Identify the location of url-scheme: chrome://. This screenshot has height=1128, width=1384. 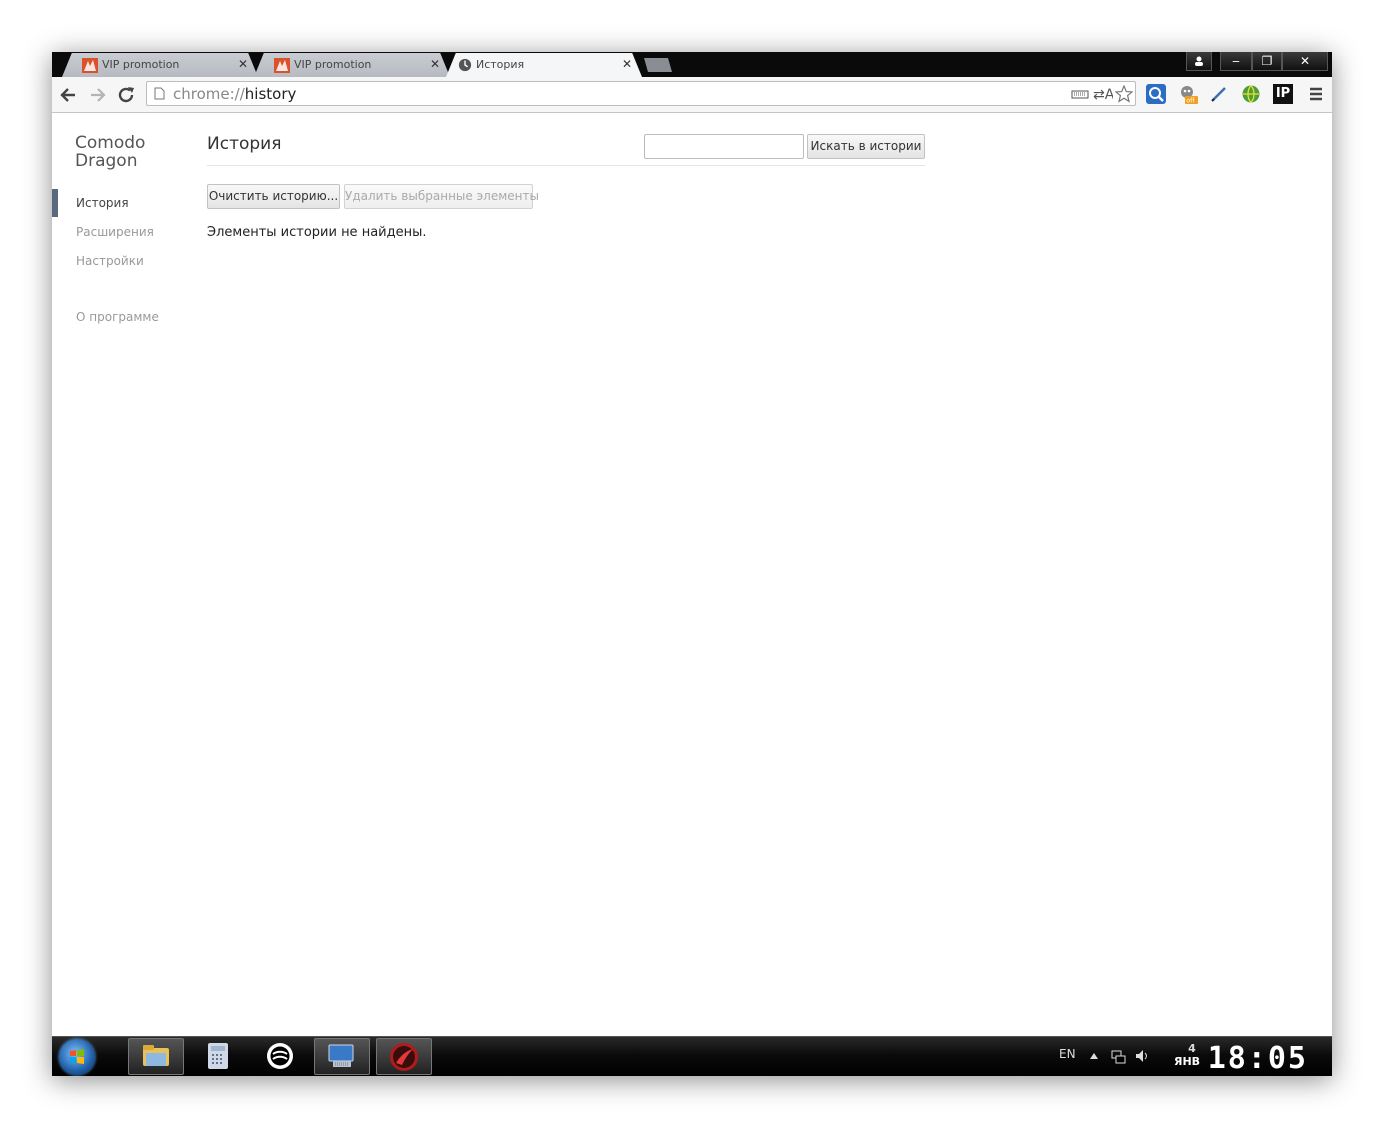
(209, 94).